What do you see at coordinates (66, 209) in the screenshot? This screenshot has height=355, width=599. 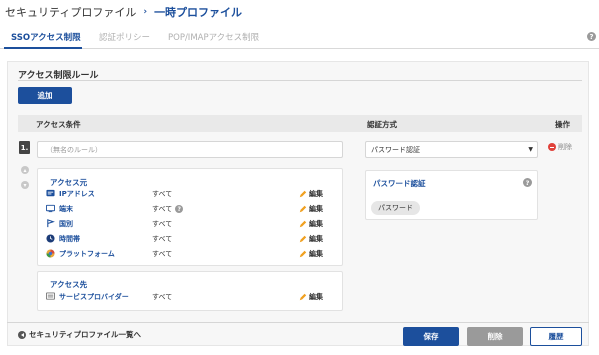 I see `device-label: 端末` at bounding box center [66, 209].